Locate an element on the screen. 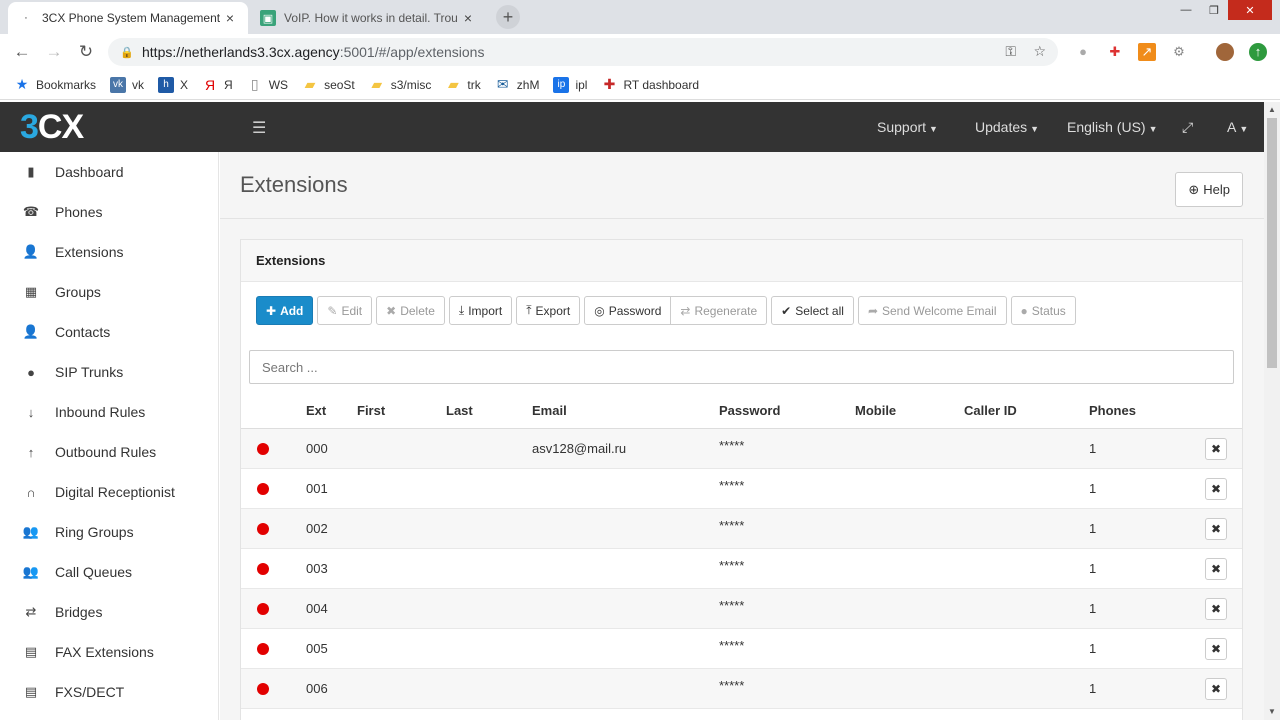 The height and width of the screenshot is (720, 1280). scroll-up-icon: ▲ is located at coordinates (1272, 110).